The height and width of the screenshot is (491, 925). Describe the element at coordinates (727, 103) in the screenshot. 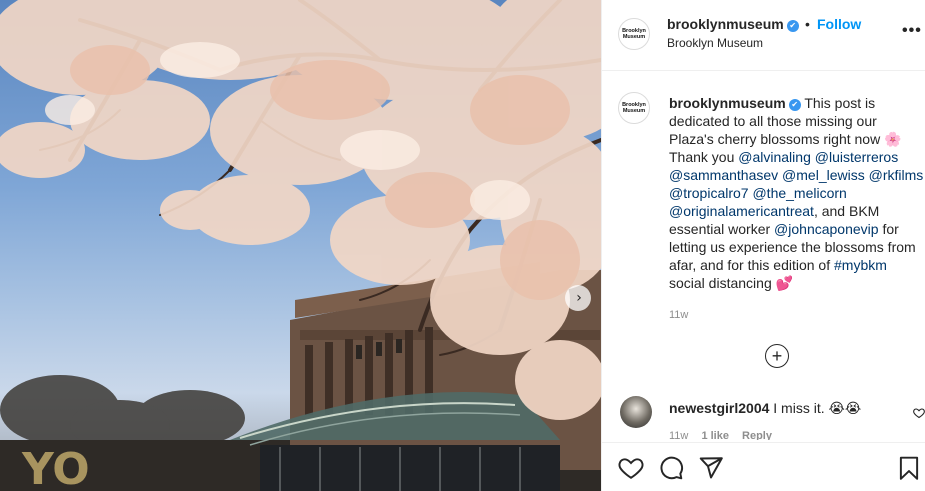

I see `caption-username: brooklynmuseum` at that location.